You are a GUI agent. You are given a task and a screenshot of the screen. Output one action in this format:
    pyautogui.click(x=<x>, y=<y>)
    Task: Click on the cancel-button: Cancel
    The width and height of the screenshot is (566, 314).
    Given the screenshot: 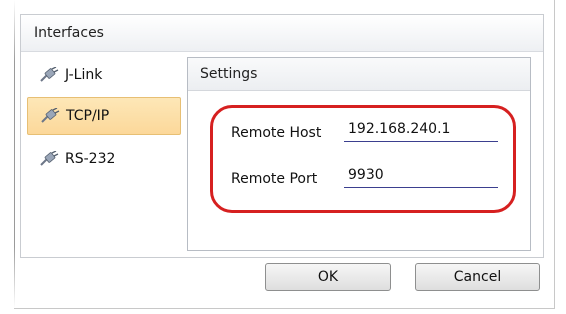 What is the action you would take?
    pyautogui.click(x=477, y=277)
    